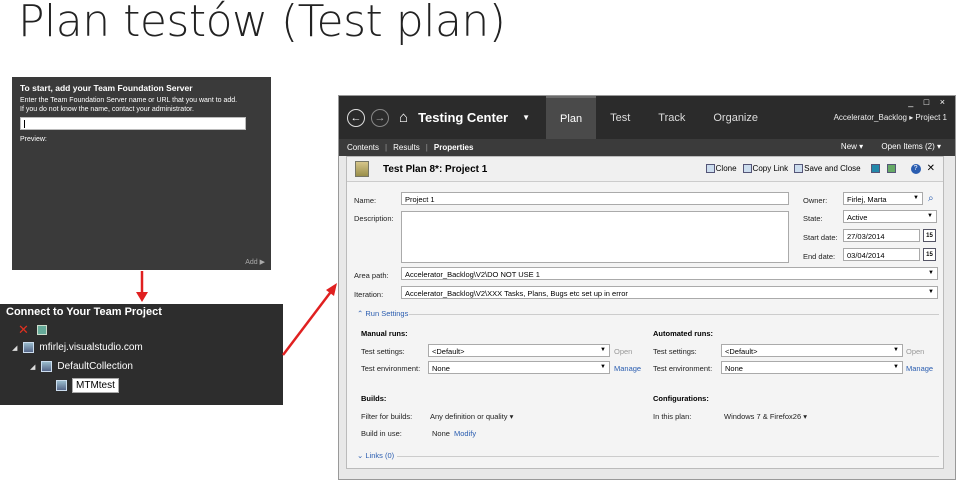 The image size is (960, 481). What do you see at coordinates (454, 147) in the screenshot?
I see `subtab-properties: Properties` at bounding box center [454, 147].